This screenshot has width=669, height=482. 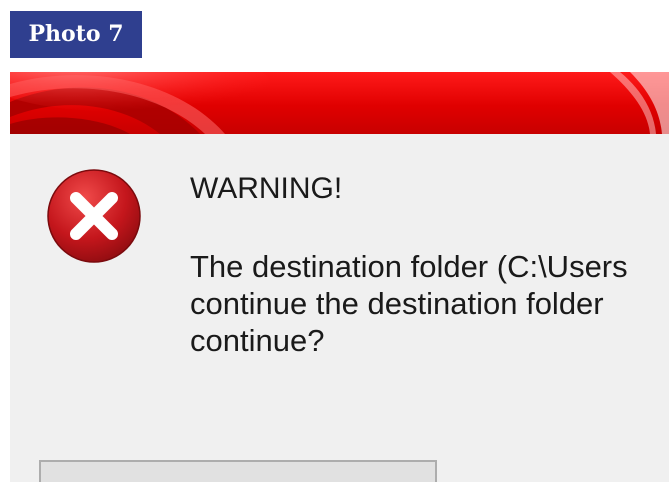 What do you see at coordinates (94, 216) in the screenshot?
I see `error-x-icon` at bounding box center [94, 216].